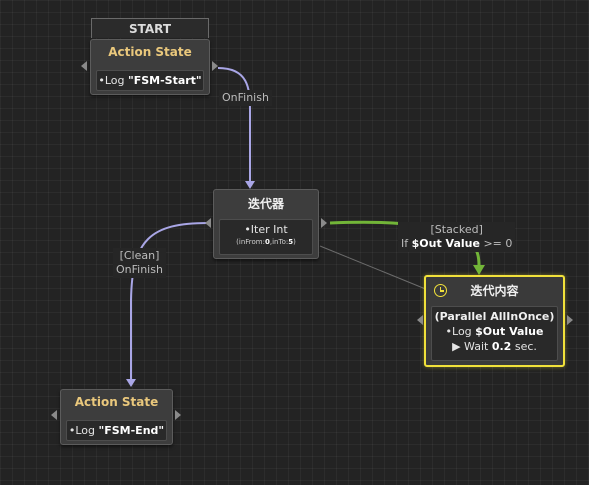 The height and width of the screenshot is (485, 589). What do you see at coordinates (266, 237) in the screenshot?
I see `node-body: •Iter Int (inFrom:0,inTo:5)` at bounding box center [266, 237].